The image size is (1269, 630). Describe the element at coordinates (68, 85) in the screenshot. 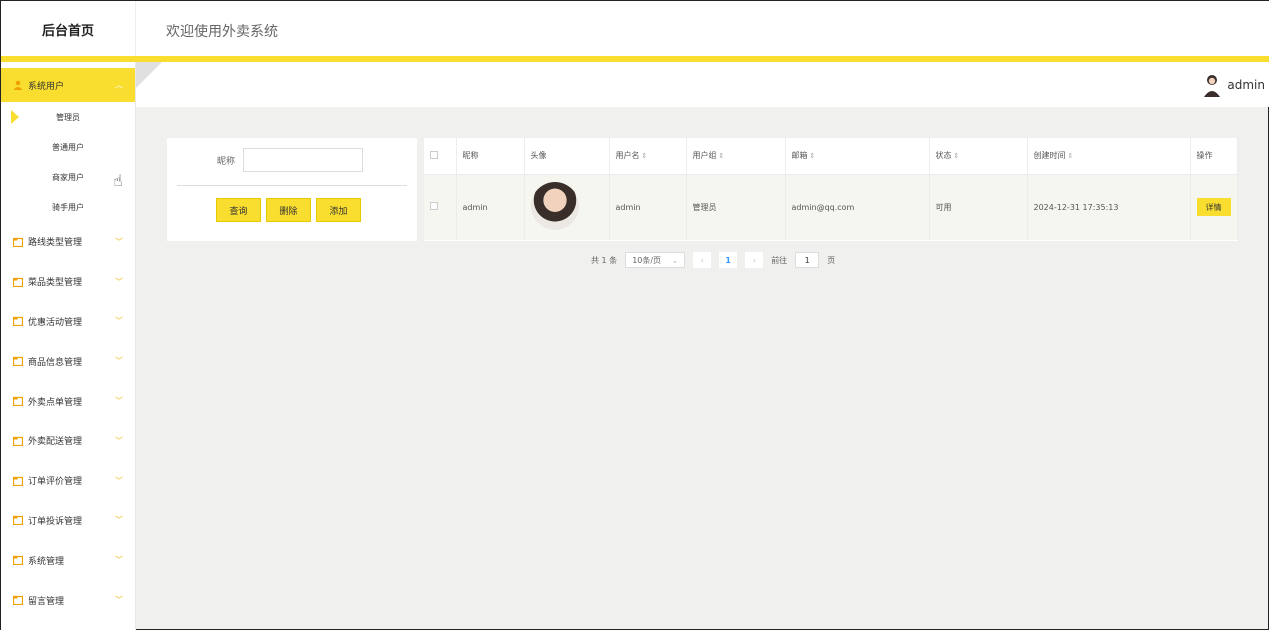

I see `sidebar-group-system-users: 系统用户 ︿` at that location.